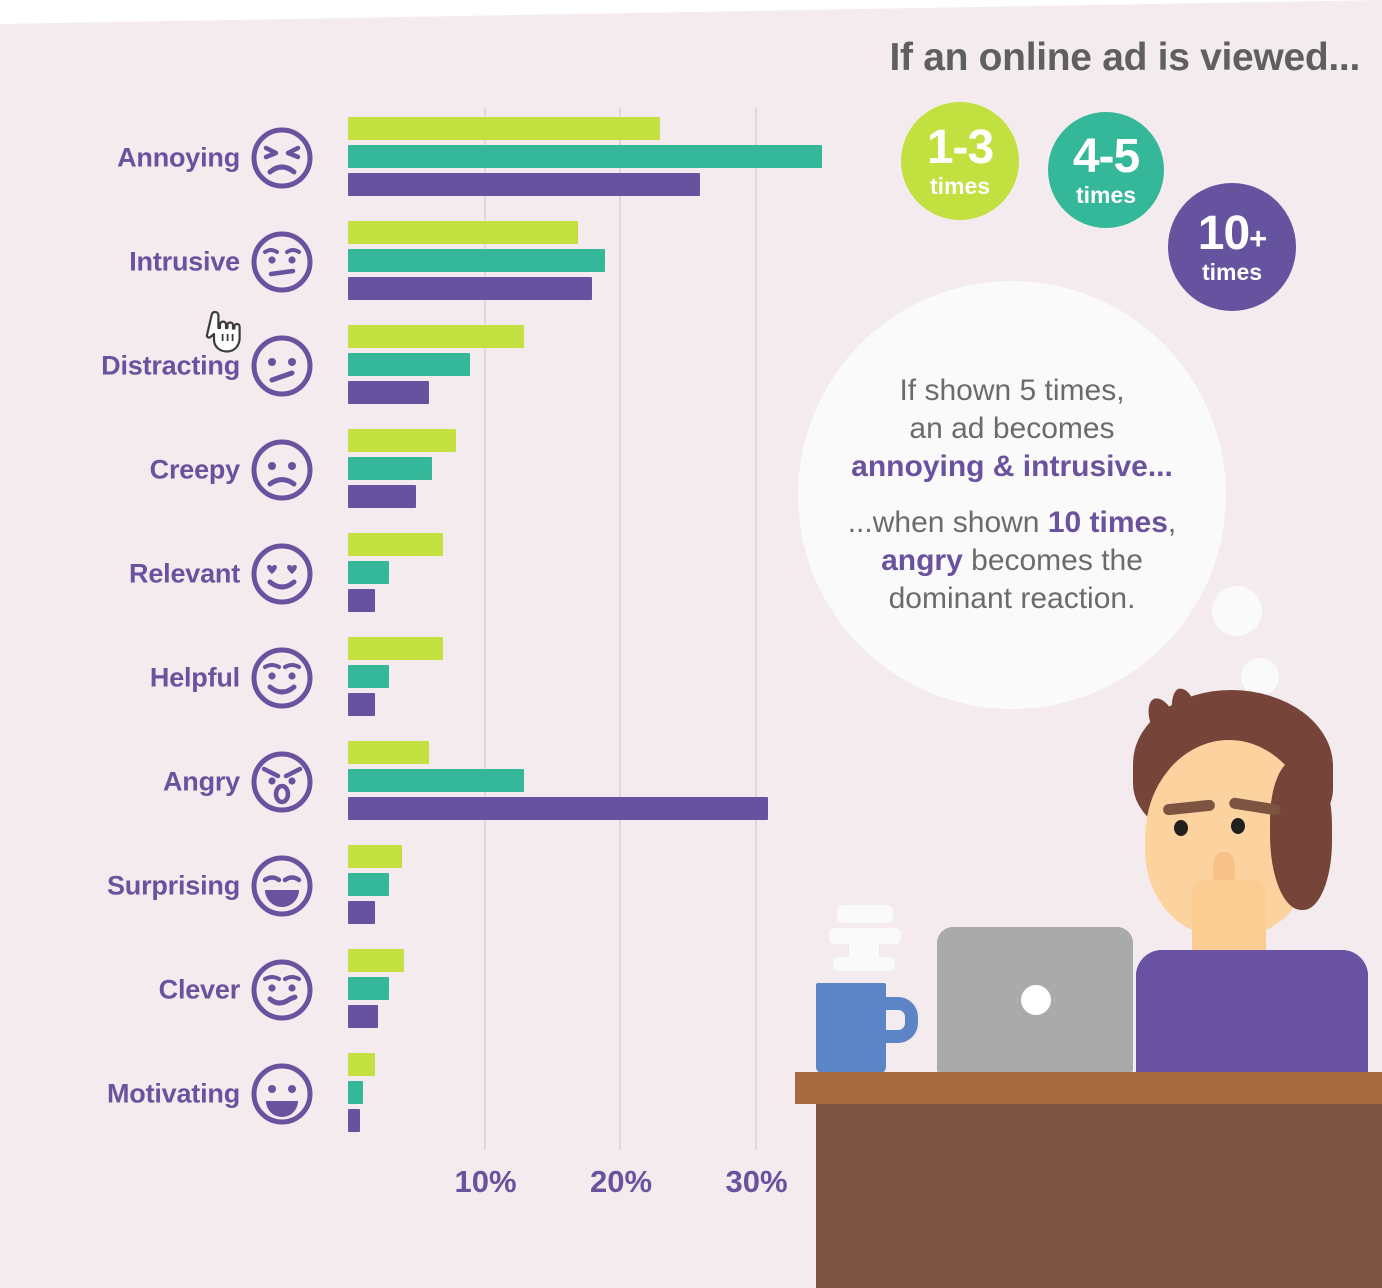 This screenshot has width=1382, height=1288. Describe the element at coordinates (504, 128) in the screenshot. I see `bar-annoying-1-3-times` at that location.